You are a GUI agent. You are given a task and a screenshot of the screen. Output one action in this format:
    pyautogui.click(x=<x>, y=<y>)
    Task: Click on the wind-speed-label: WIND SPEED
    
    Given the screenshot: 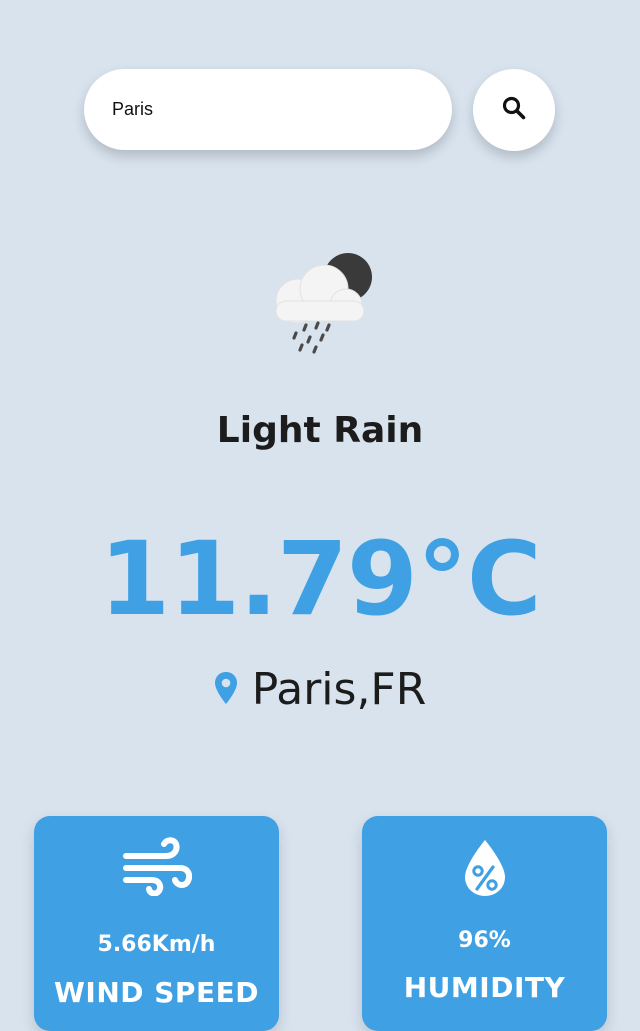 What is the action you would take?
    pyautogui.click(x=156, y=992)
    